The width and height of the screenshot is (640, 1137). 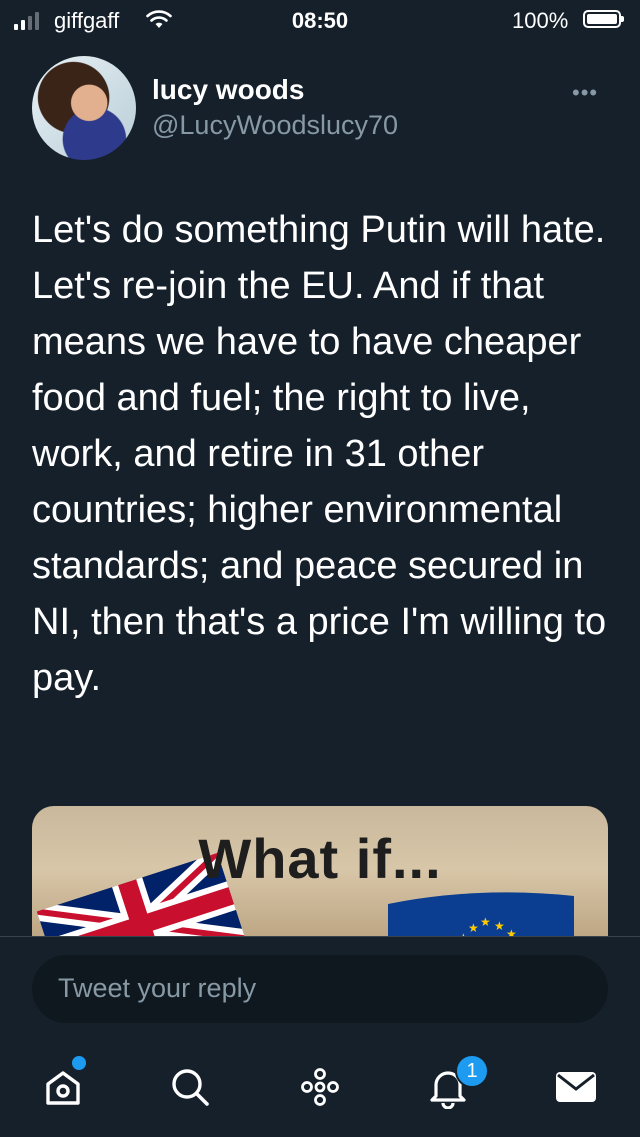 I want to click on tab-bar, so click(x=320, y=1092).